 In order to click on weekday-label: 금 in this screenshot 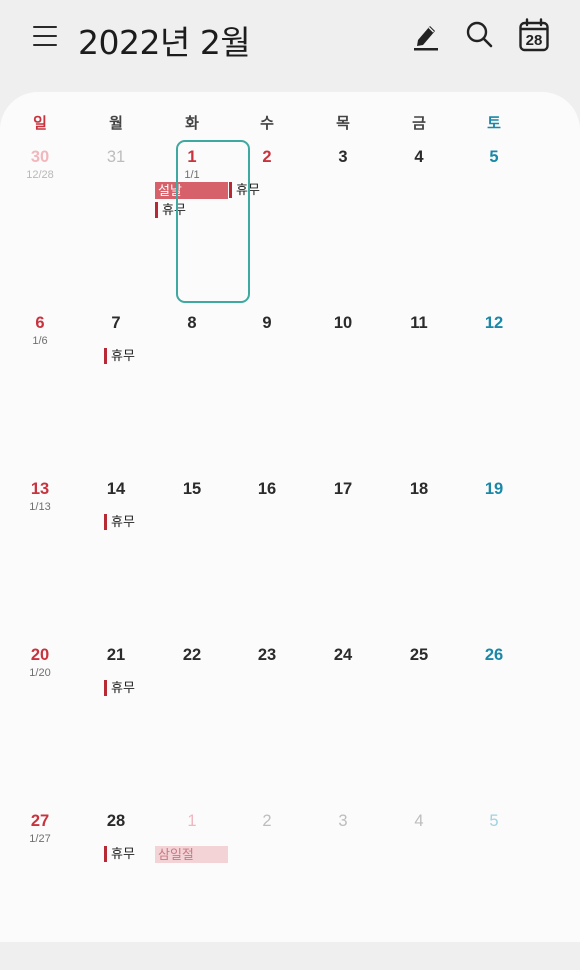, I will do `click(419, 123)`.